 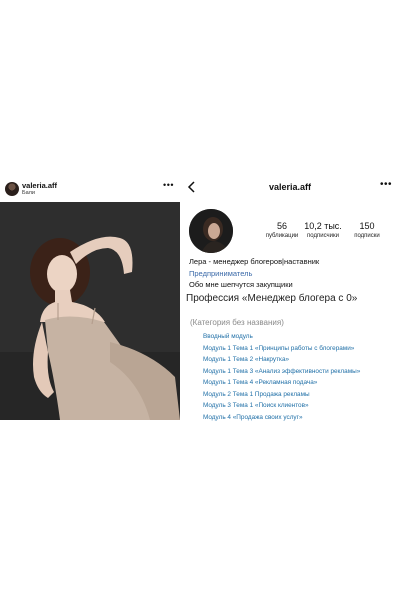 I want to click on post-header: valeria.aff Бали •••, so click(x=90, y=189).